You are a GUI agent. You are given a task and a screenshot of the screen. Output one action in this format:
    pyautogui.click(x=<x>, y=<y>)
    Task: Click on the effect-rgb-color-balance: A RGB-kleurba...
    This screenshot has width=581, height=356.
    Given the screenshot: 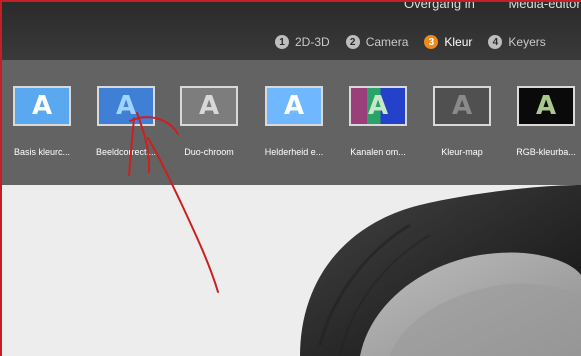 What is the action you would take?
    pyautogui.click(x=546, y=121)
    